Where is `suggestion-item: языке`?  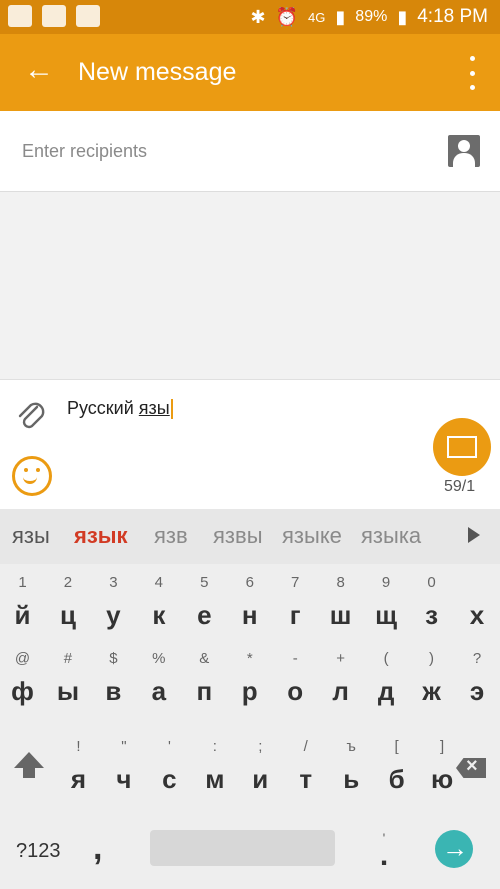 suggestion-item: языке is located at coordinates (312, 536).